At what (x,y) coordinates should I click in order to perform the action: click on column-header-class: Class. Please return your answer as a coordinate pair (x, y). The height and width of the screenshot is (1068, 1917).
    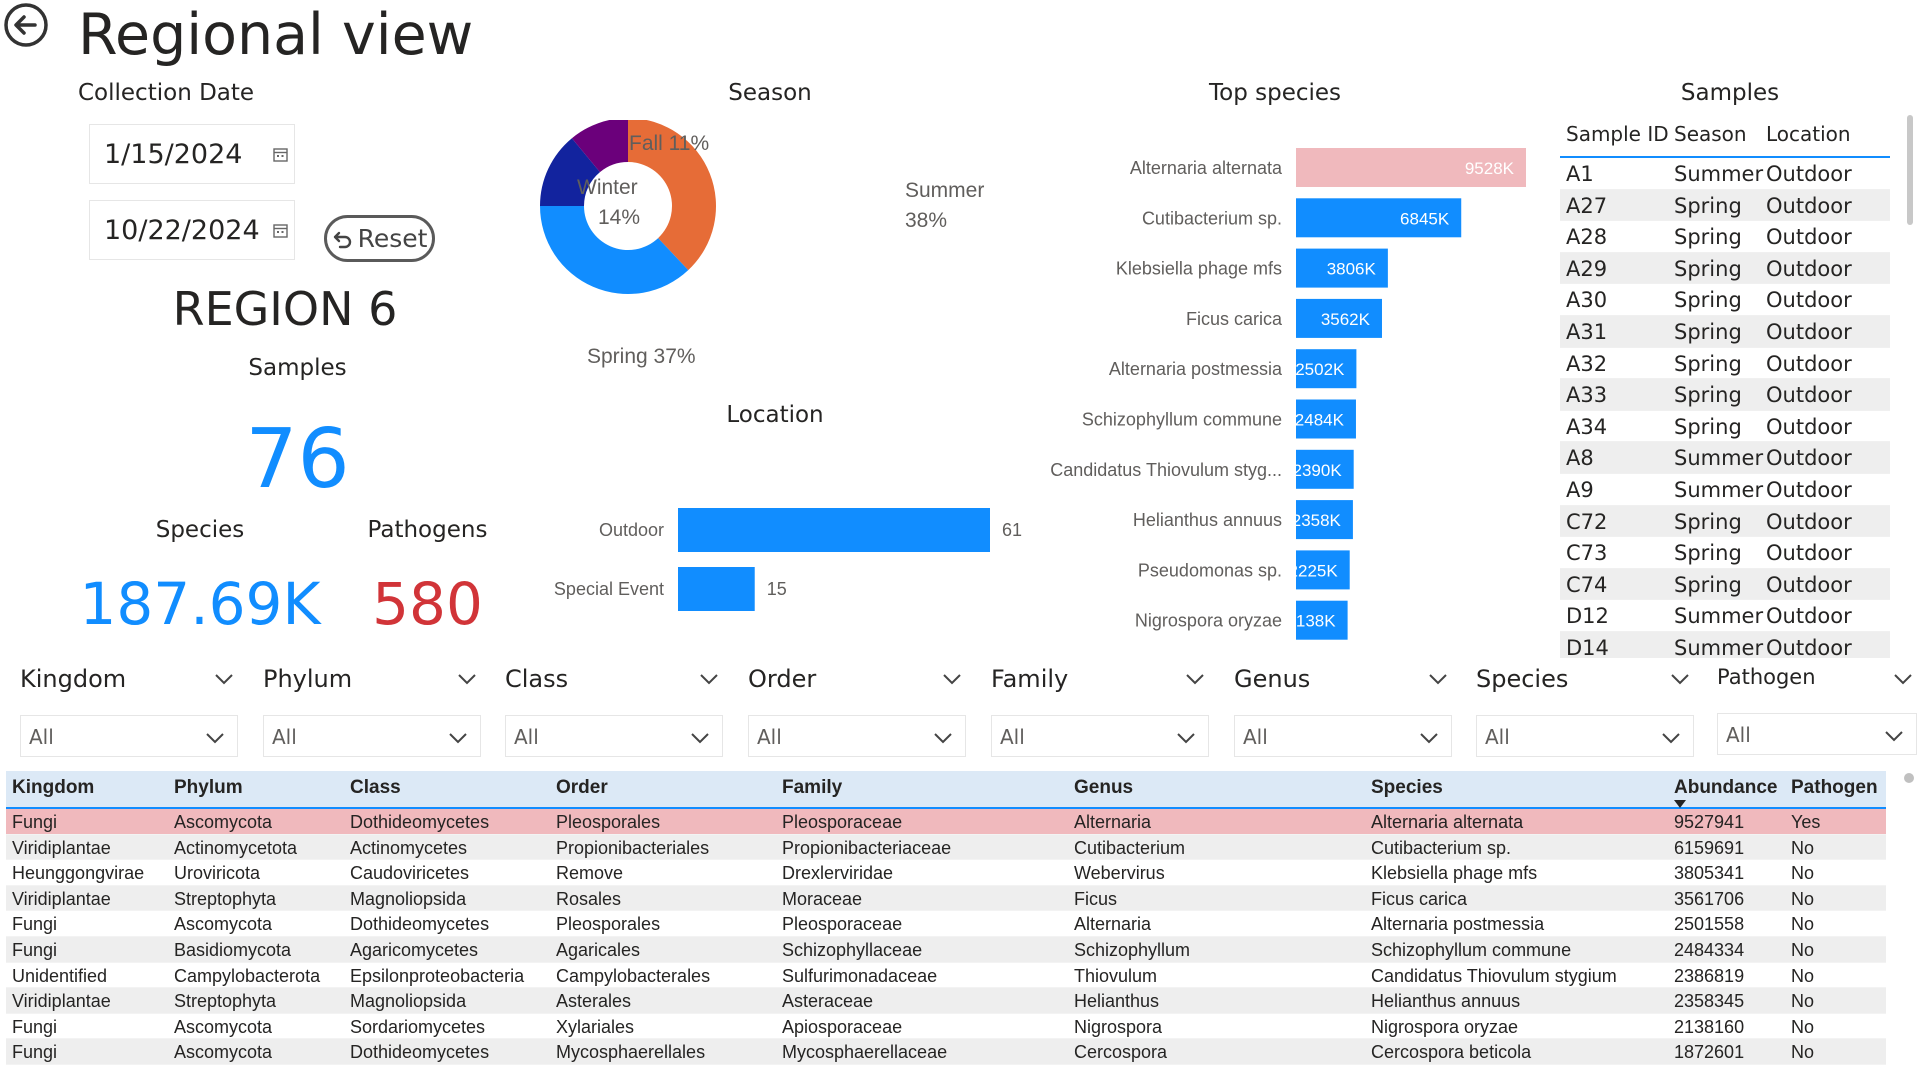
    Looking at the image, I should click on (375, 788).